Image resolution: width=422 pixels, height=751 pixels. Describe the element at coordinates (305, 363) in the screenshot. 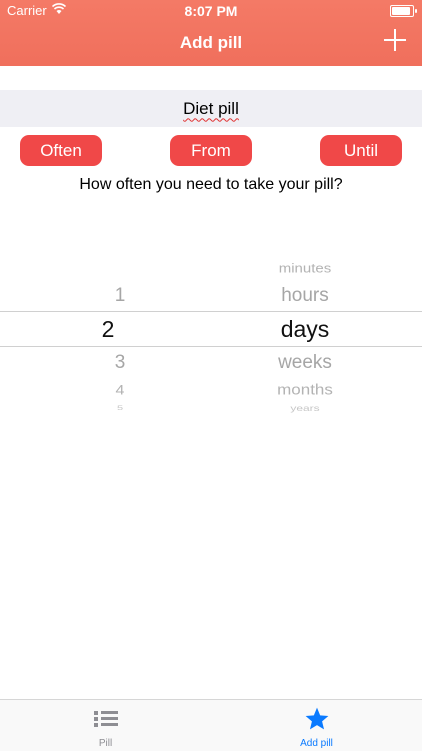

I see `picker-unit-option: weeks` at that location.